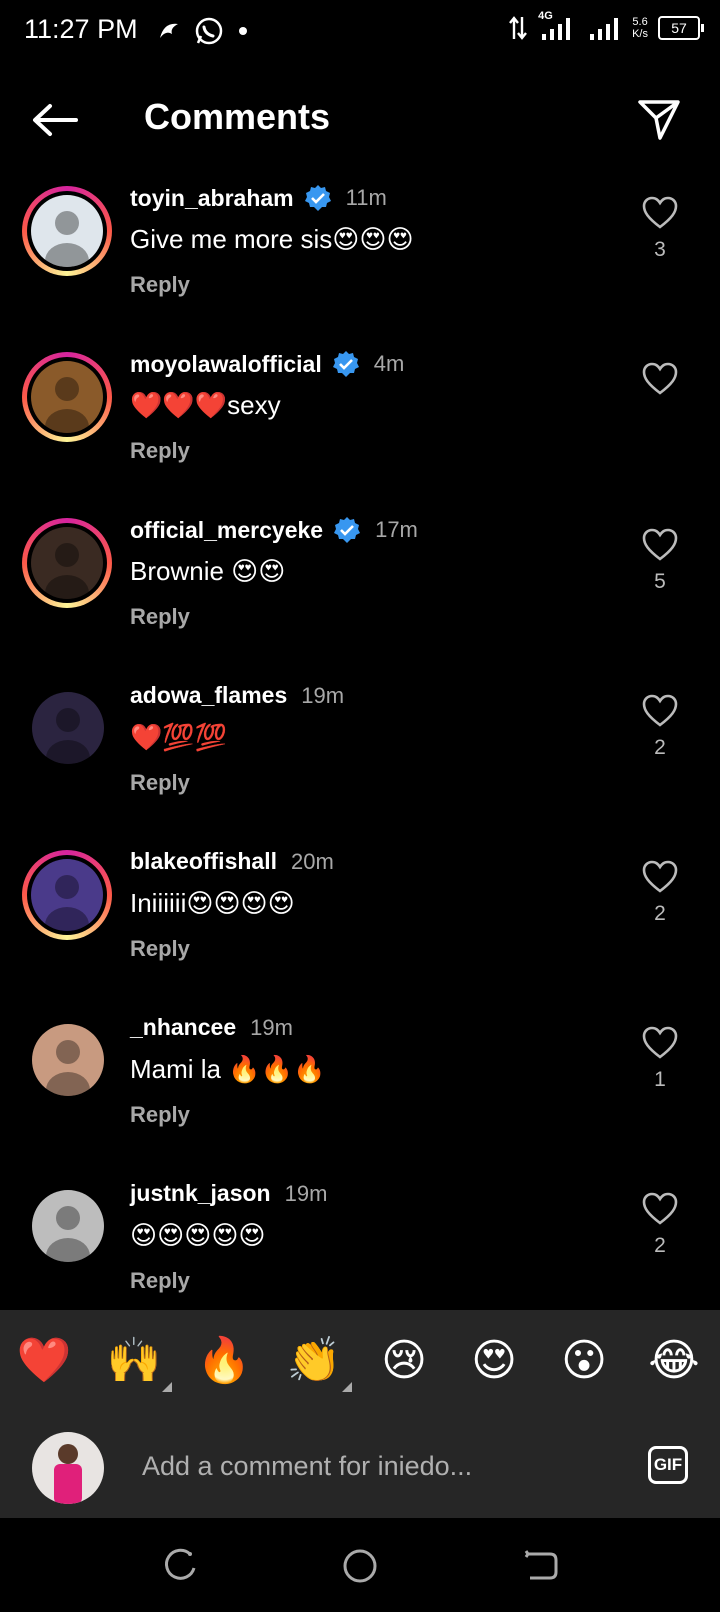  What do you see at coordinates (179, 737) in the screenshot?
I see `comment-text: ❤️💯💯` at bounding box center [179, 737].